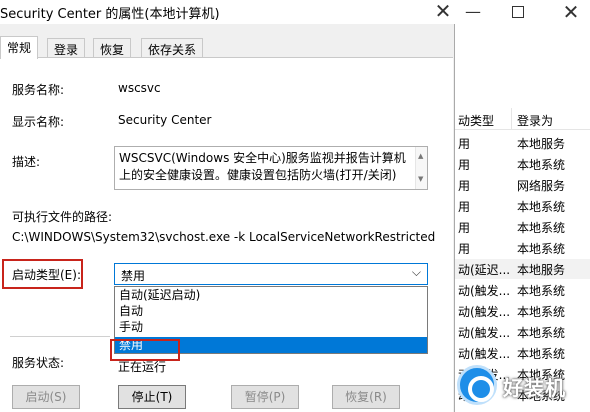 Image resolution: width=590 pixels, height=412 pixels. Describe the element at coordinates (258, 175) in the screenshot. I see `description-line: 上的安全健康设置。健康设置包括防火墙(打开/关闭)` at that location.